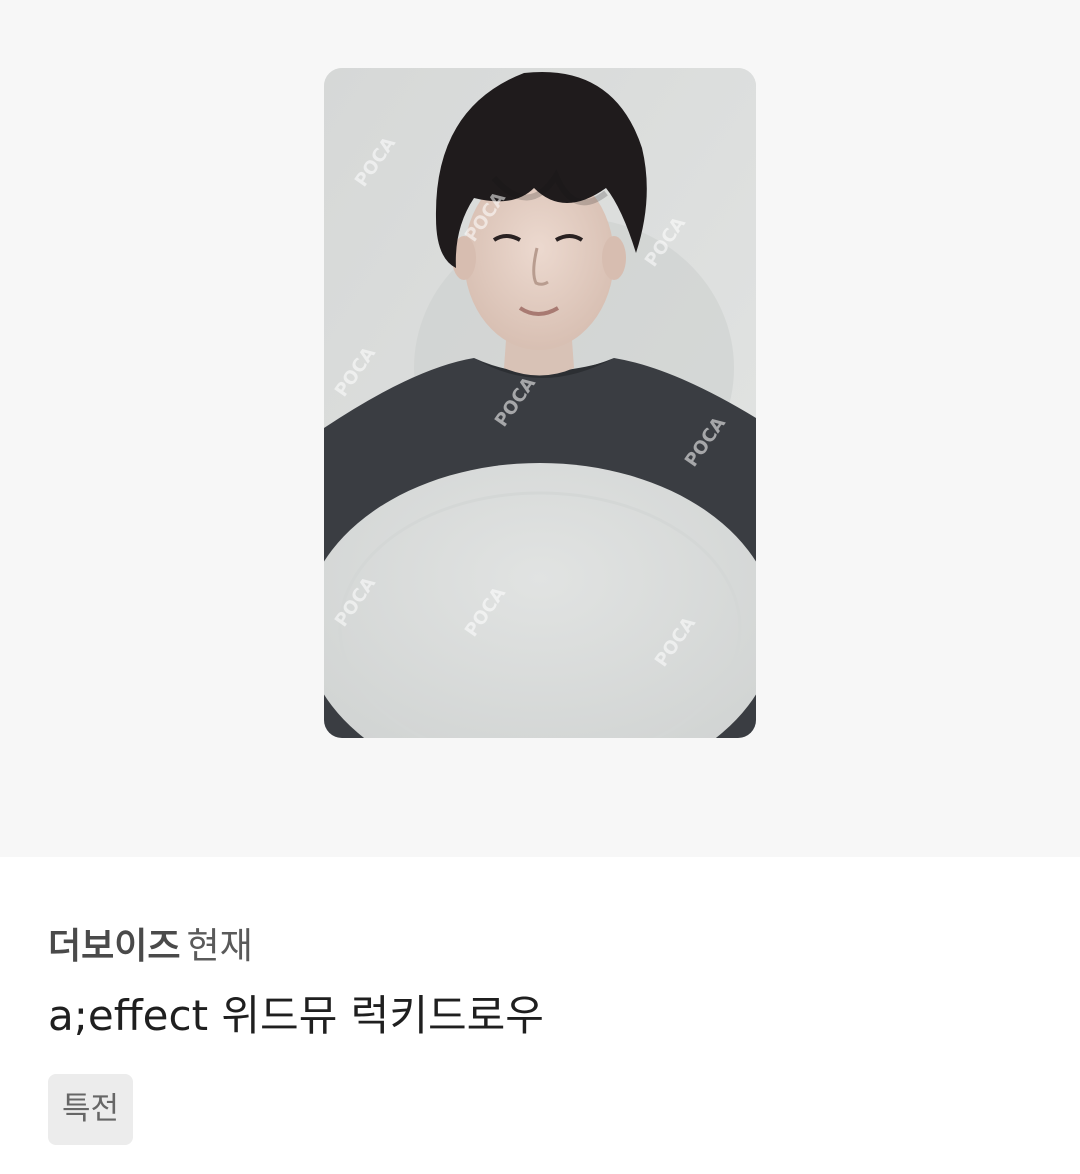 This screenshot has width=1080, height=1174. What do you see at coordinates (296, 1015) in the screenshot?
I see `product-title: a;effect 위드뮤 럭키드로우` at bounding box center [296, 1015].